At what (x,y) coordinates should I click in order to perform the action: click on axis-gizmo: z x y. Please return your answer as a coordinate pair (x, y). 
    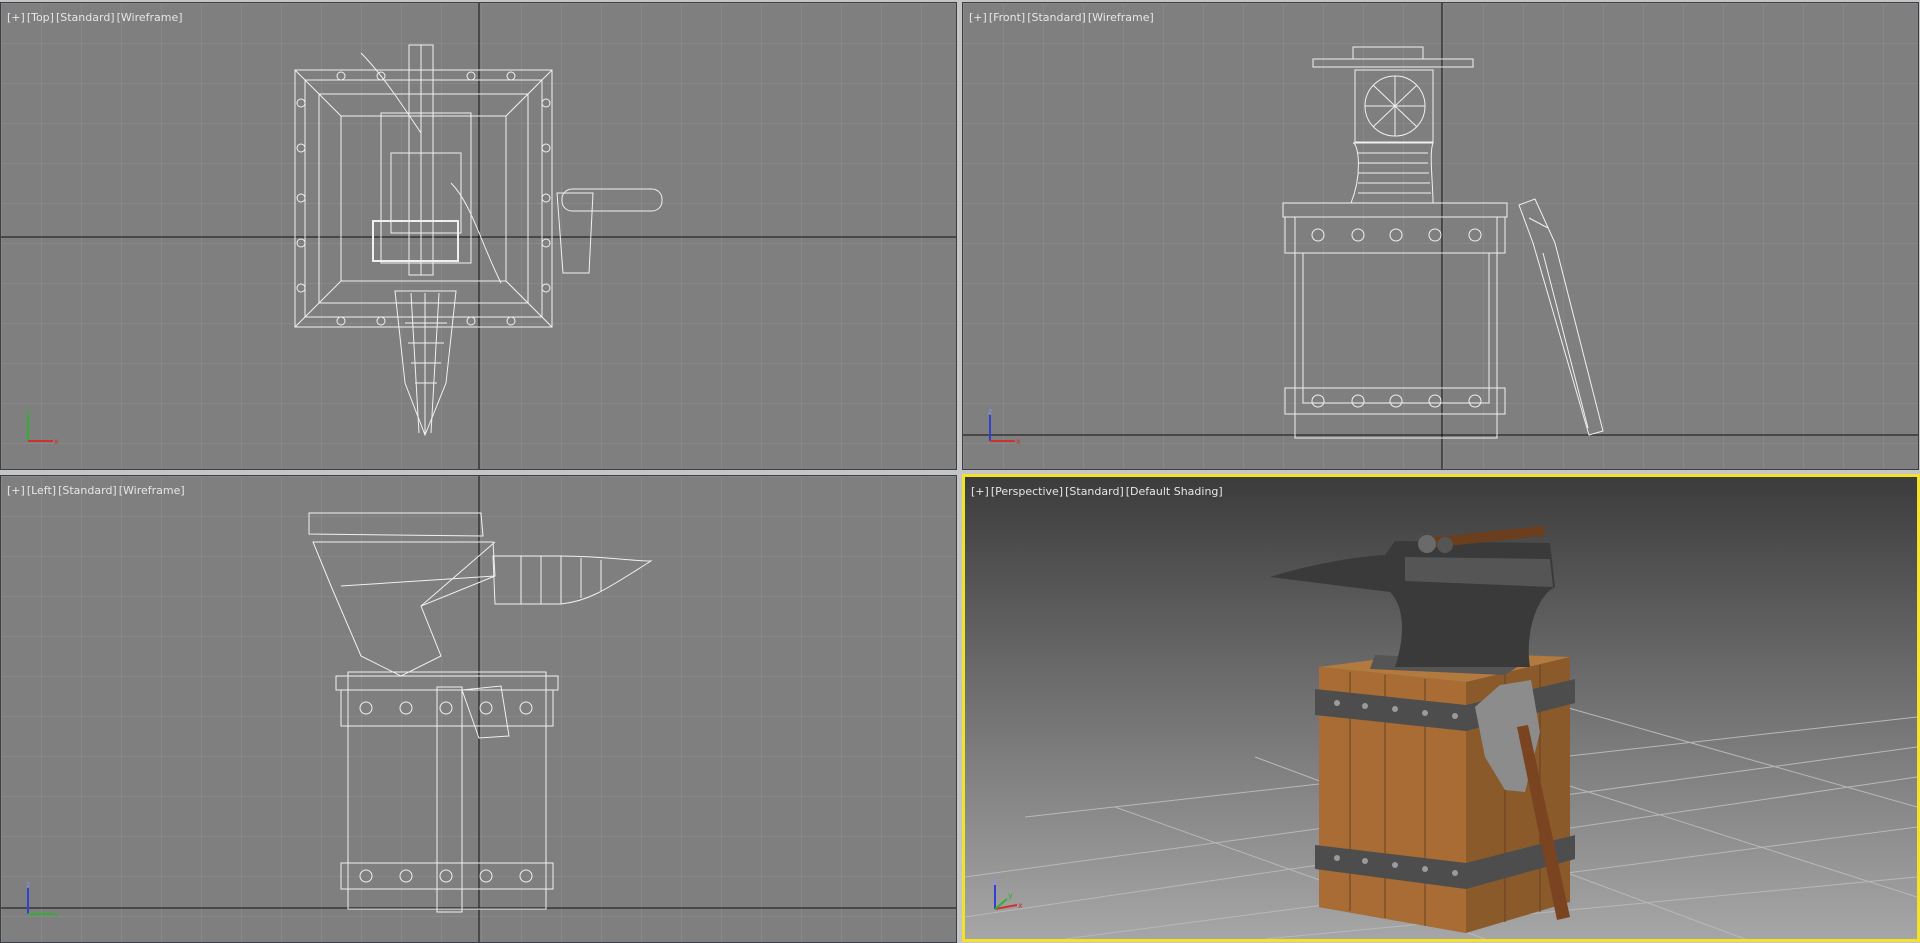
    Looking at the image, I should click on (1007, 893).